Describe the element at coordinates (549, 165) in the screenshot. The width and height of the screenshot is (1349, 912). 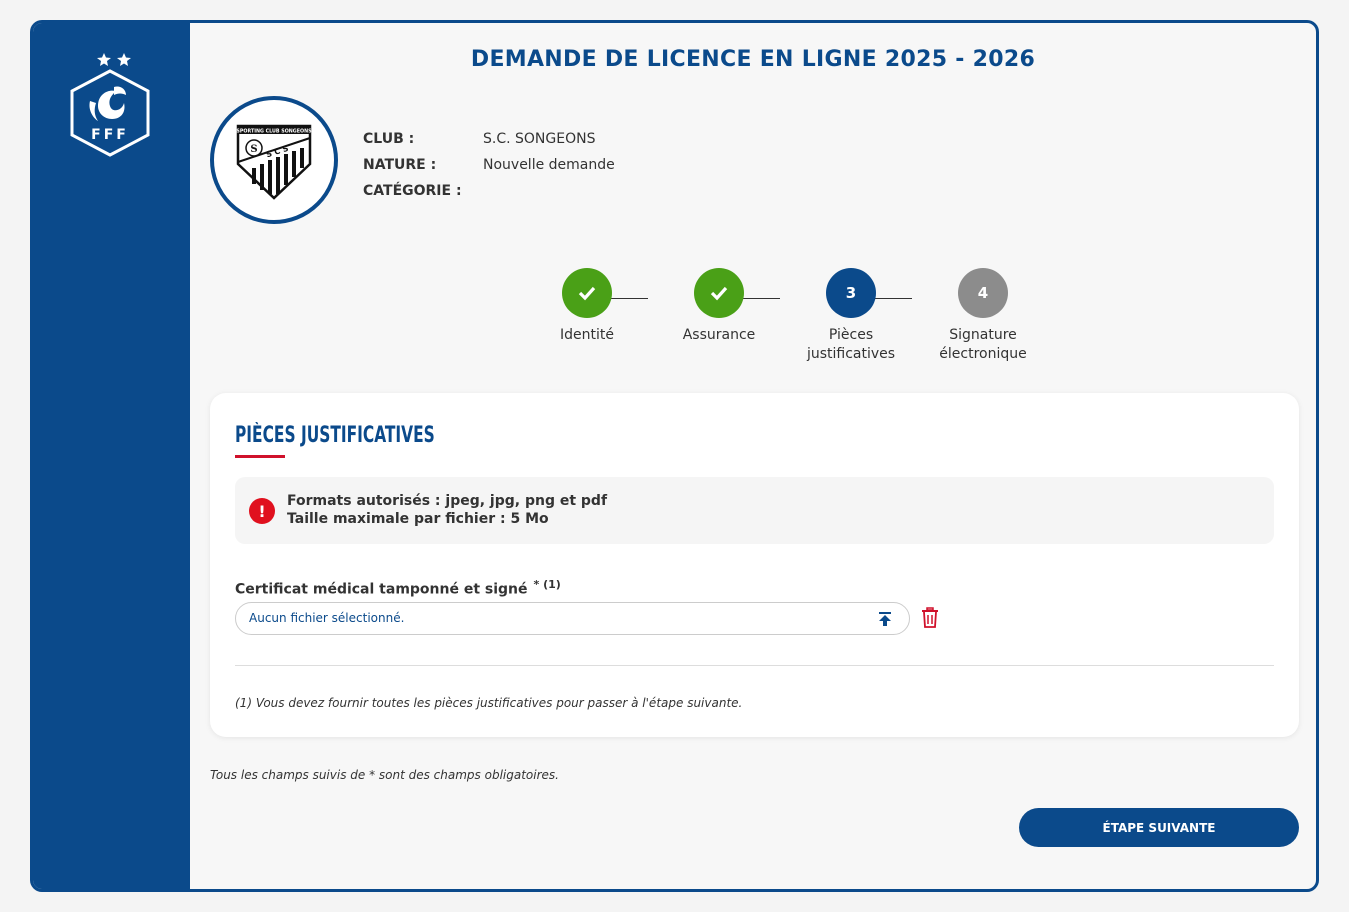
I see `nature-value: Nouvelle demande` at that location.